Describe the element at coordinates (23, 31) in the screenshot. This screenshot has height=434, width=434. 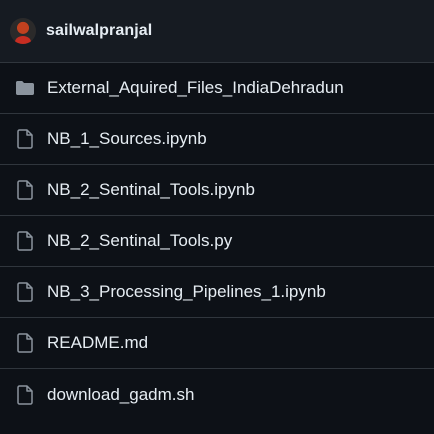
I see `owner-avatar` at that location.